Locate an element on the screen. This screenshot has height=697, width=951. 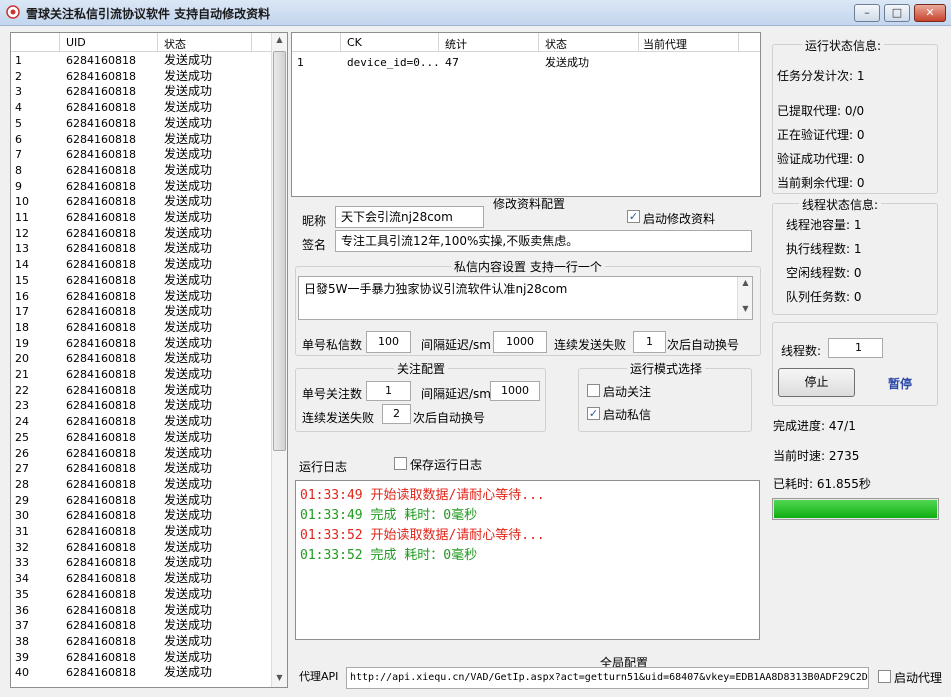
table-row: 17 6284160818 发送成功 is located at coordinates (140, 312).